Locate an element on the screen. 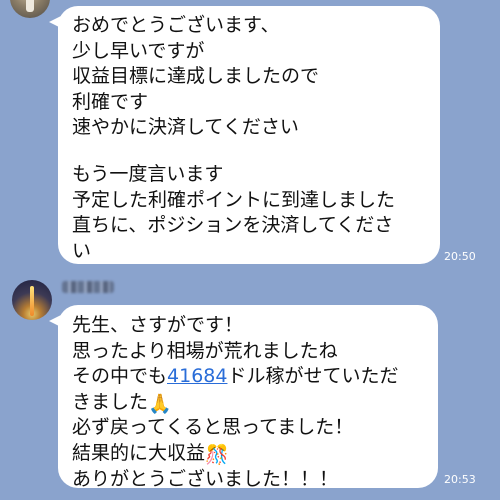  message-line: 先生、さすがです！ is located at coordinates (158, 325).